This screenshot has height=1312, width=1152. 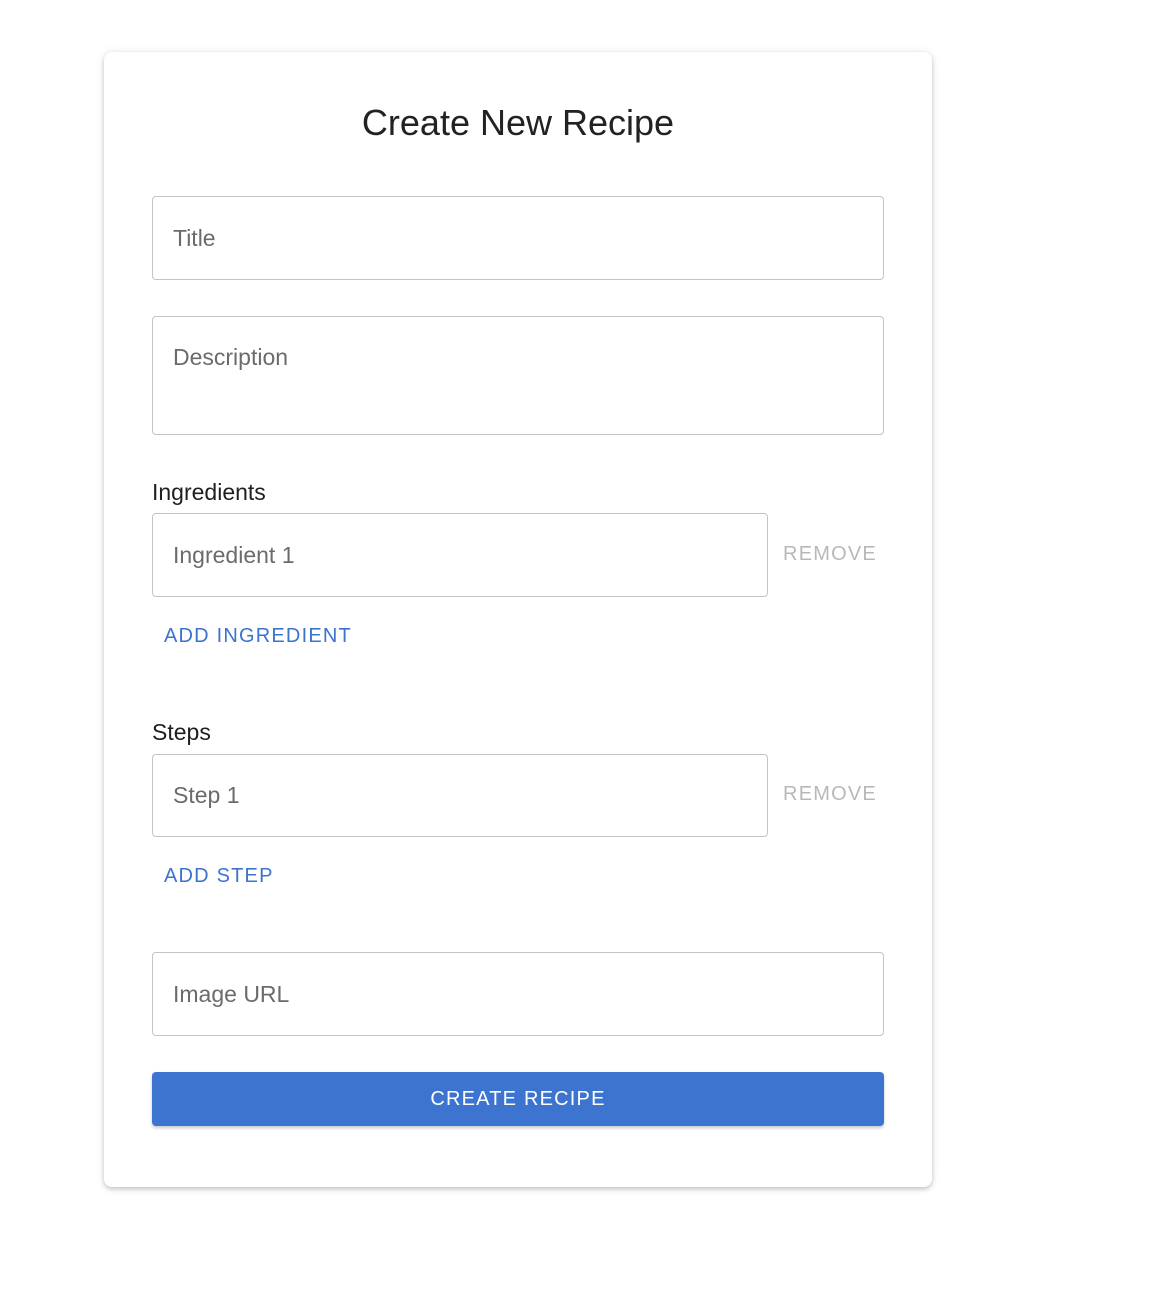 I want to click on page-title: Create New Recipe, so click(x=518, y=122).